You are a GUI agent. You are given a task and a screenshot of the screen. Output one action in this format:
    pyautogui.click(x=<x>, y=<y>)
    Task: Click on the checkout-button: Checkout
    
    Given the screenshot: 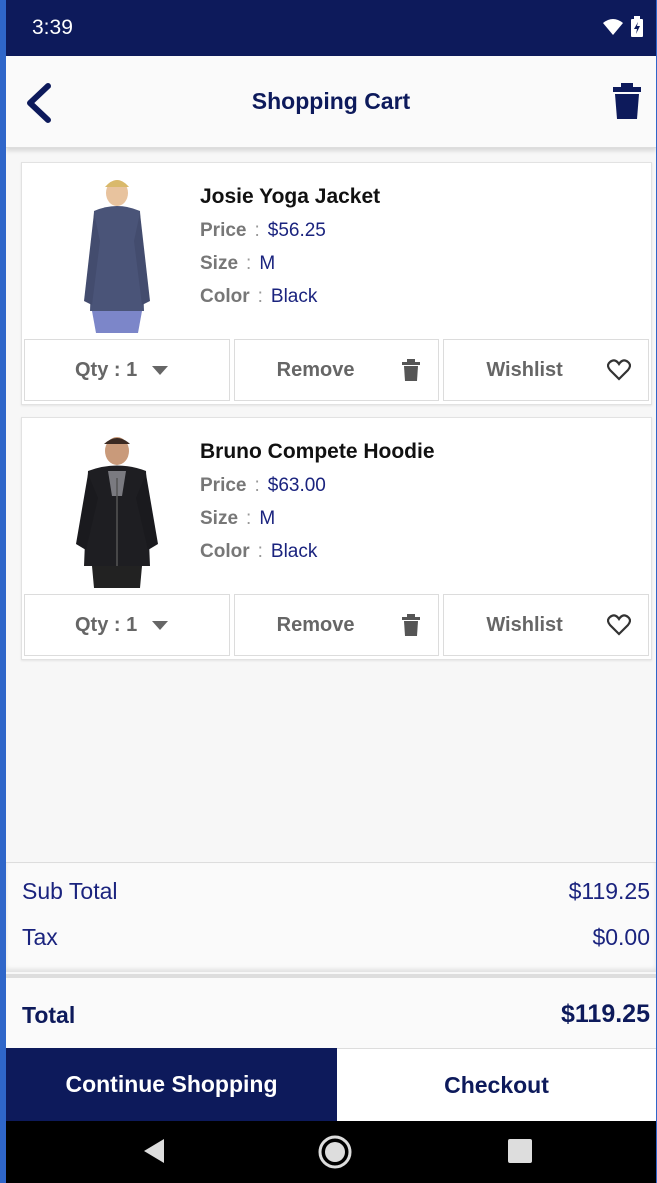 What is the action you would take?
    pyautogui.click(x=496, y=1084)
    